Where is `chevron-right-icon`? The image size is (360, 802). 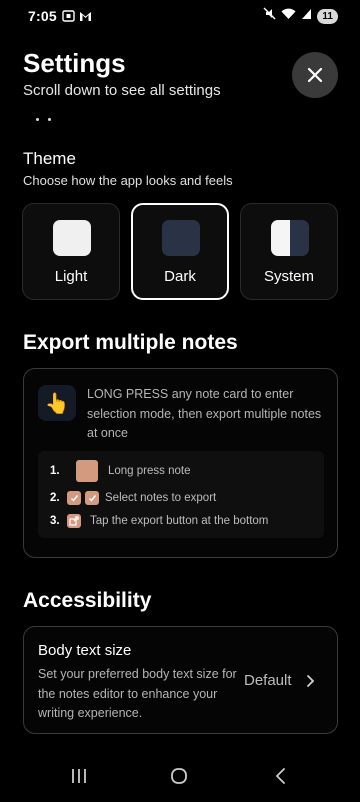
chevron-right-icon is located at coordinates (310, 683).